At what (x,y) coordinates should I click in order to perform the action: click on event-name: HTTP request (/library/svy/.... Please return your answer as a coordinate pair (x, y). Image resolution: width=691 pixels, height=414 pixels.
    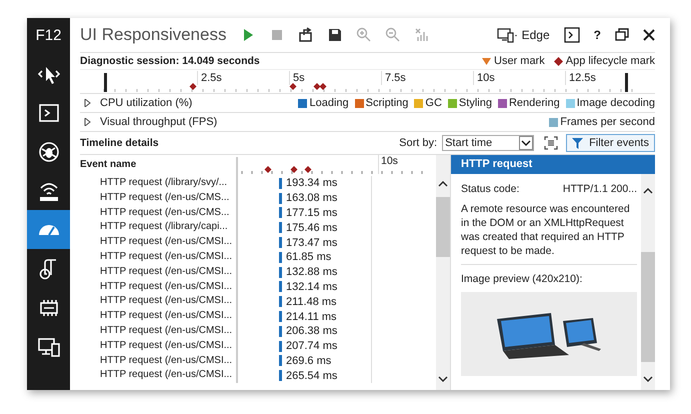
    Looking at the image, I should click on (159, 183).